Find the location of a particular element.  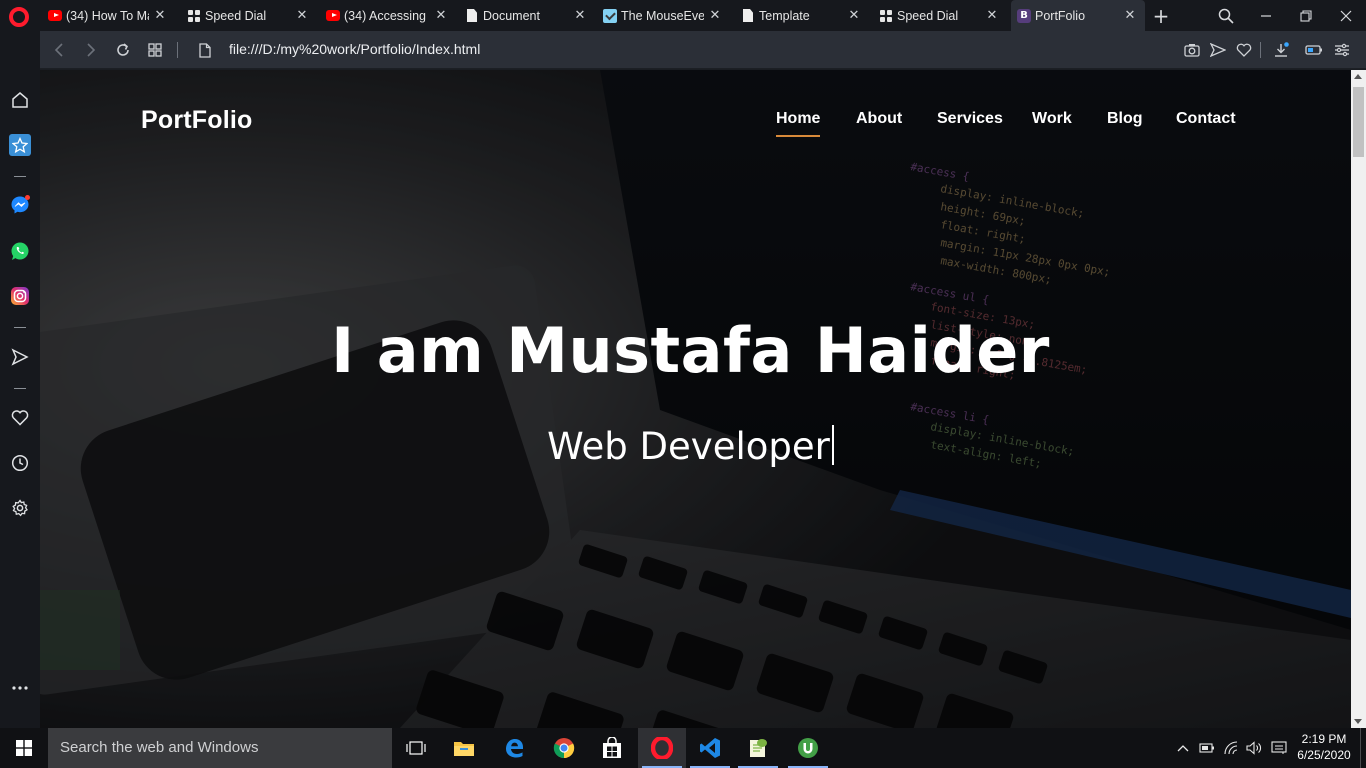

tab-title: The MouseEven is located at coordinates (662, 15).